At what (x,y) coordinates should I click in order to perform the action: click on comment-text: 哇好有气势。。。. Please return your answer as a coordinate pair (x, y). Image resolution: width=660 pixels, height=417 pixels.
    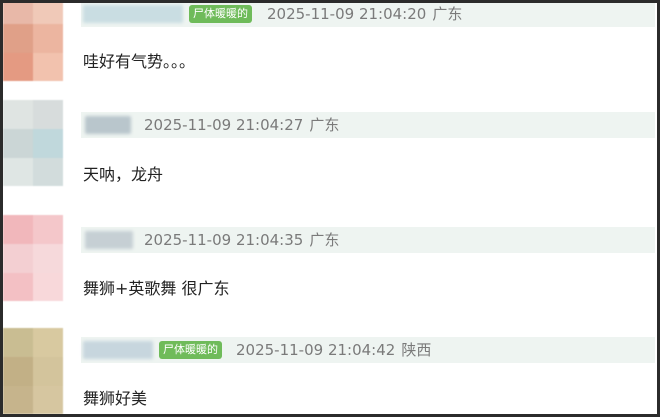
    Looking at the image, I should click on (139, 61).